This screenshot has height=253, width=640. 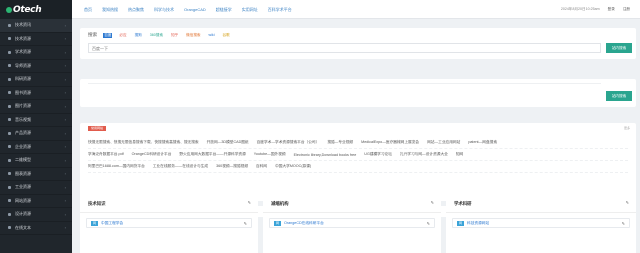 I want to click on sidebar-item: 网站资源 ›, so click(x=36, y=201).